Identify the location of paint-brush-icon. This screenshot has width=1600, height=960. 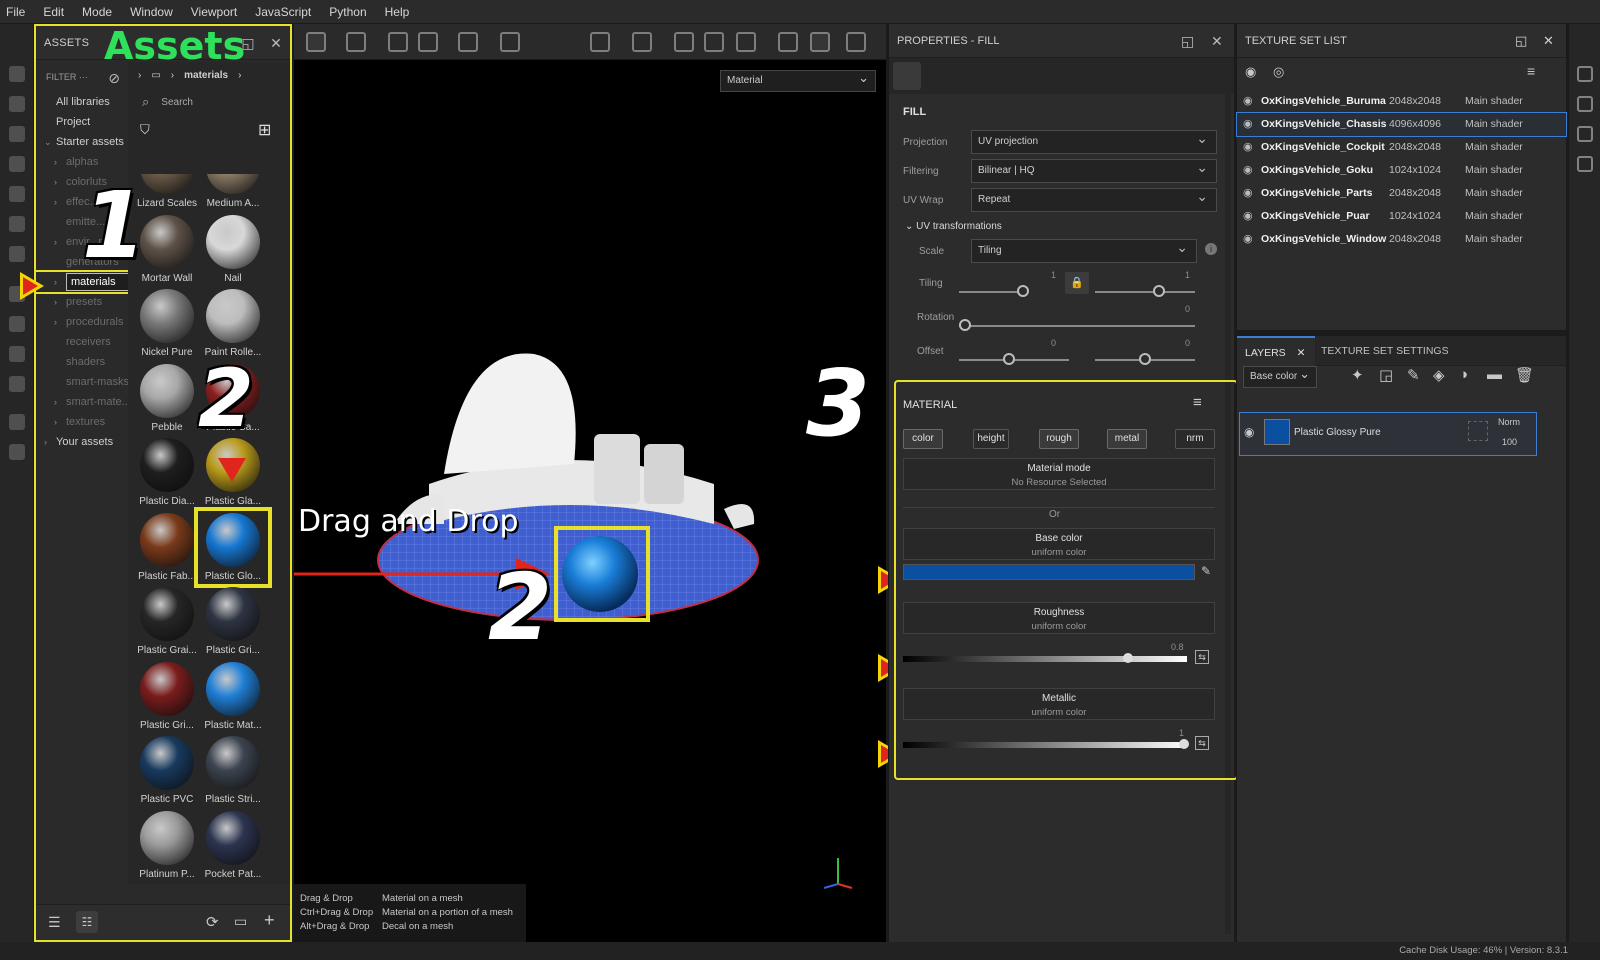
(17, 74).